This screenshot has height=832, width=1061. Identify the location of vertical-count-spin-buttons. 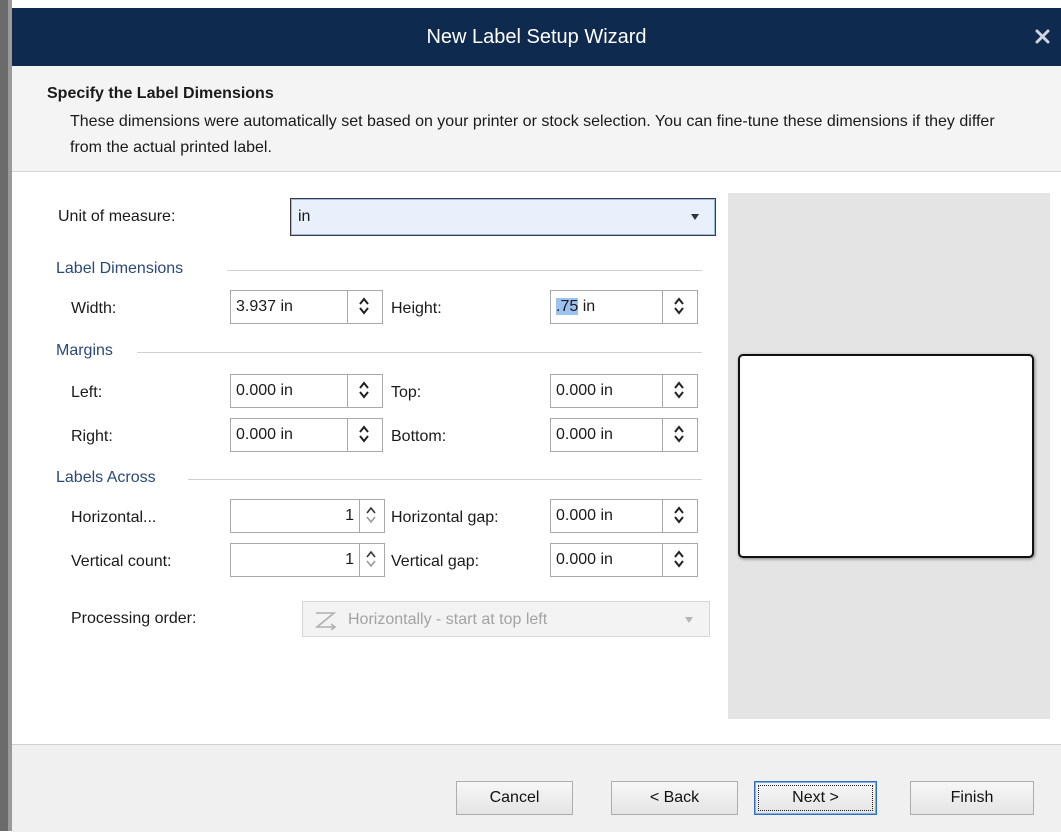
(371, 560).